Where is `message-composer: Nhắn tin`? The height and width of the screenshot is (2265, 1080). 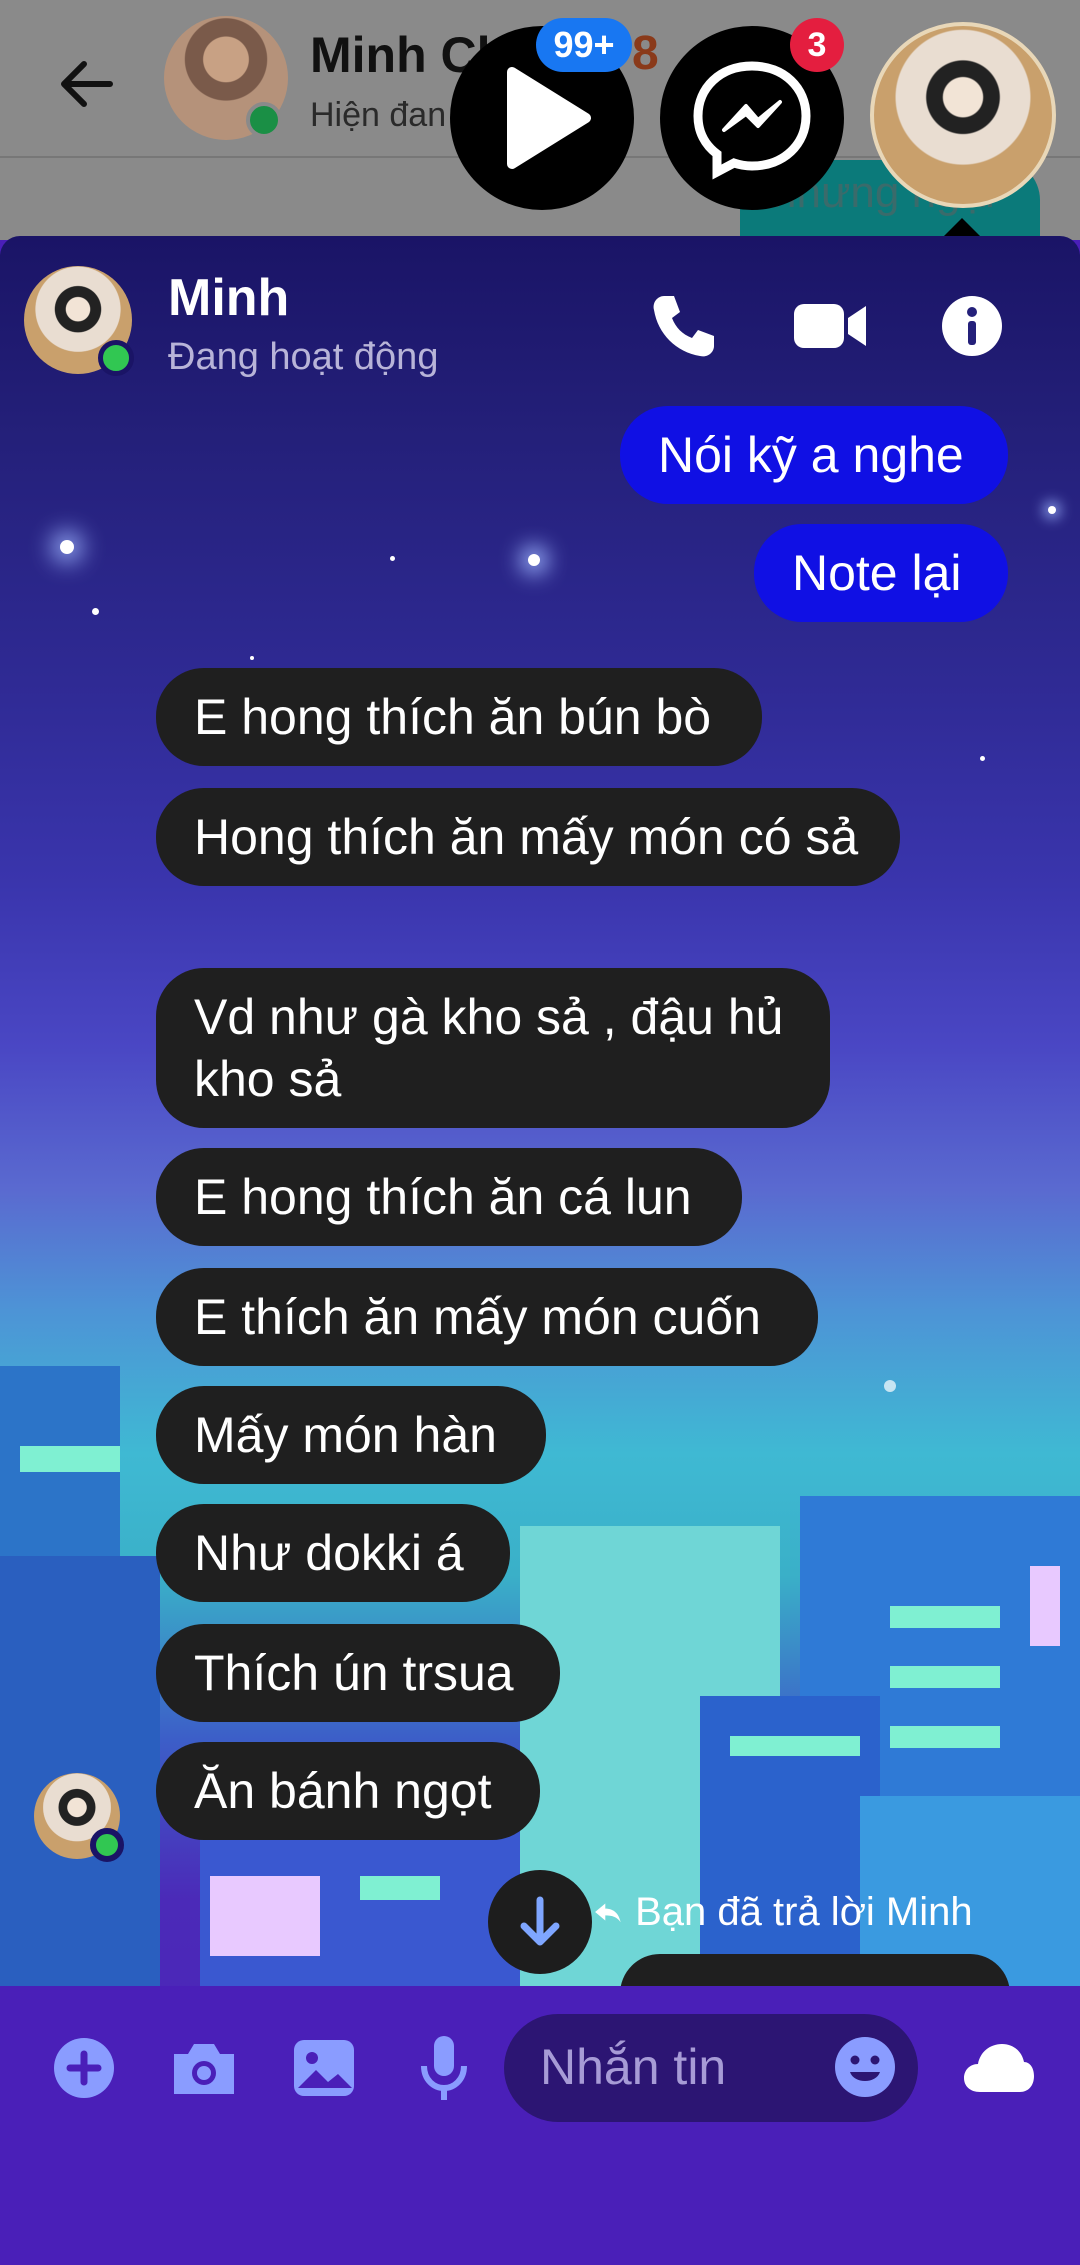
message-composer: Nhắn tin is located at coordinates (540, 2125).